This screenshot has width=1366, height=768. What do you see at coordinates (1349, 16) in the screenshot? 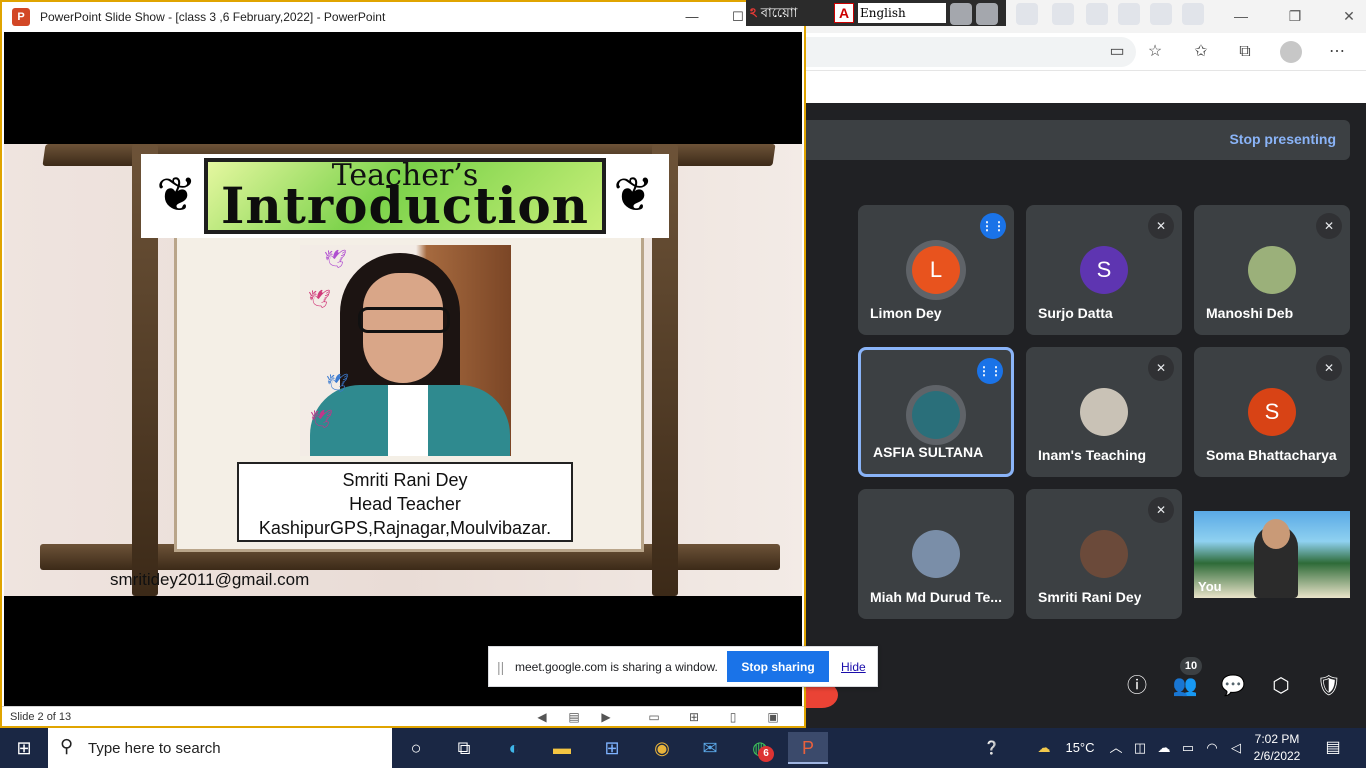
I see `close-button: ✕` at bounding box center [1349, 16].